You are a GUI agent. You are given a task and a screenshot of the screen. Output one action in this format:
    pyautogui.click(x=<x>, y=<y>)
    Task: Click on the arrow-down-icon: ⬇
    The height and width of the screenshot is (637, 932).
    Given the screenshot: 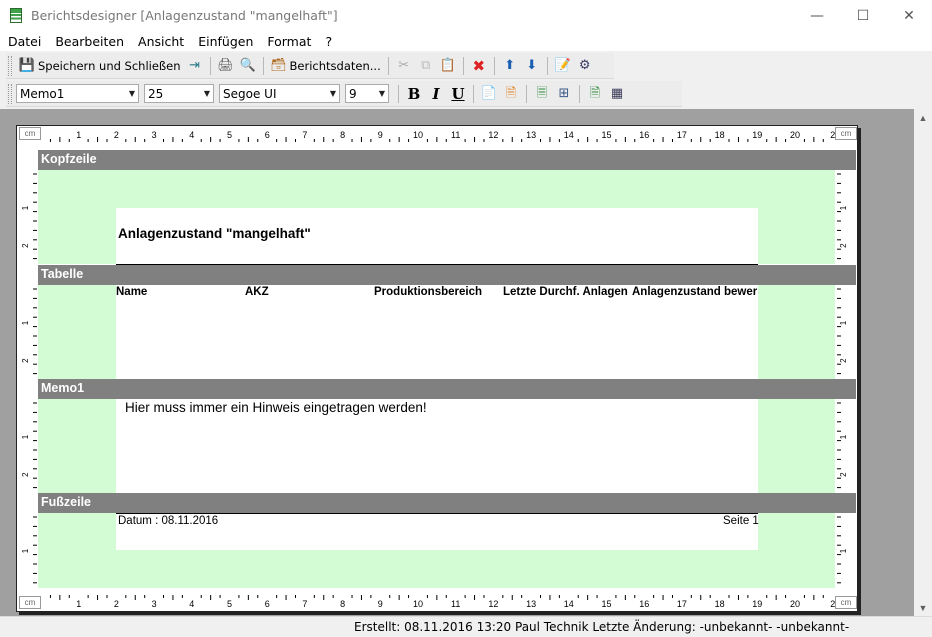 What is the action you would take?
    pyautogui.click(x=532, y=65)
    